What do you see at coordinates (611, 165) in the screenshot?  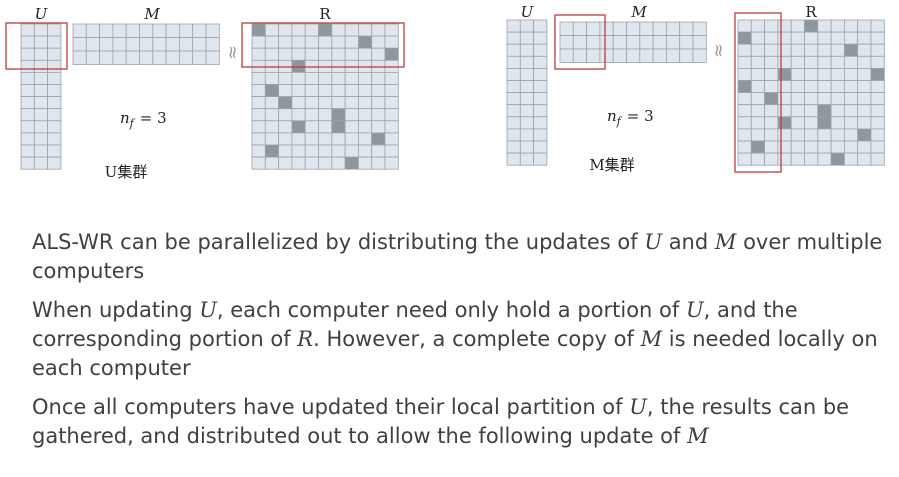 I see `cluster-label: M集群` at bounding box center [611, 165].